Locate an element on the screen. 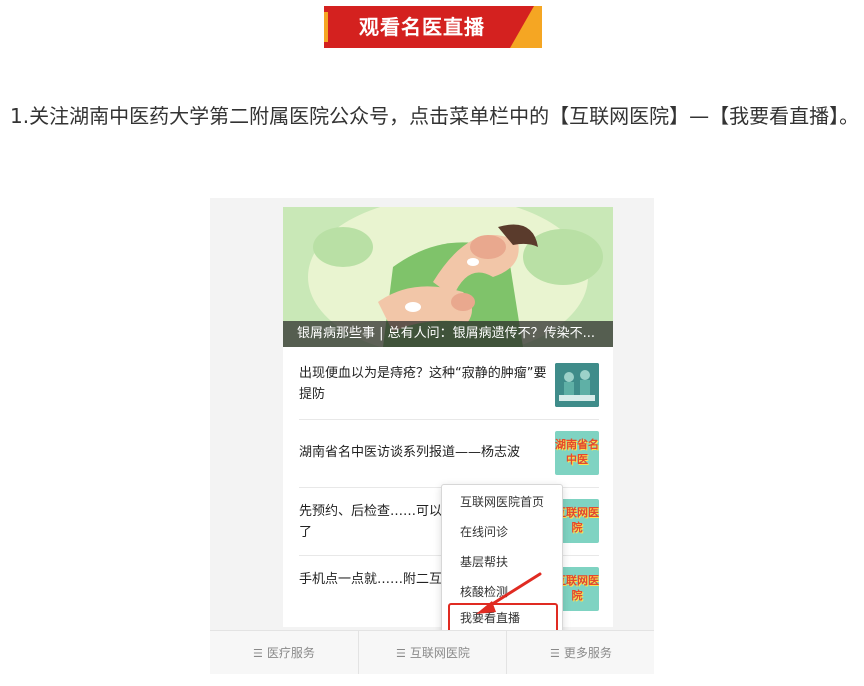  nav-more-services: ☰ 更多服务 is located at coordinates (580, 652).